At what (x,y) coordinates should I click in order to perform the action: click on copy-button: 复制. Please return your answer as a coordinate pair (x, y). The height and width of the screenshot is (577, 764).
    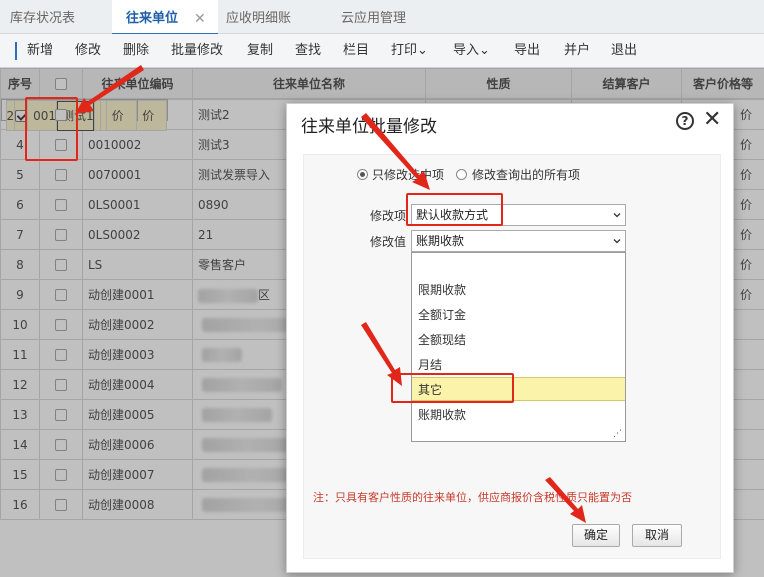
    Looking at the image, I should click on (260, 51).